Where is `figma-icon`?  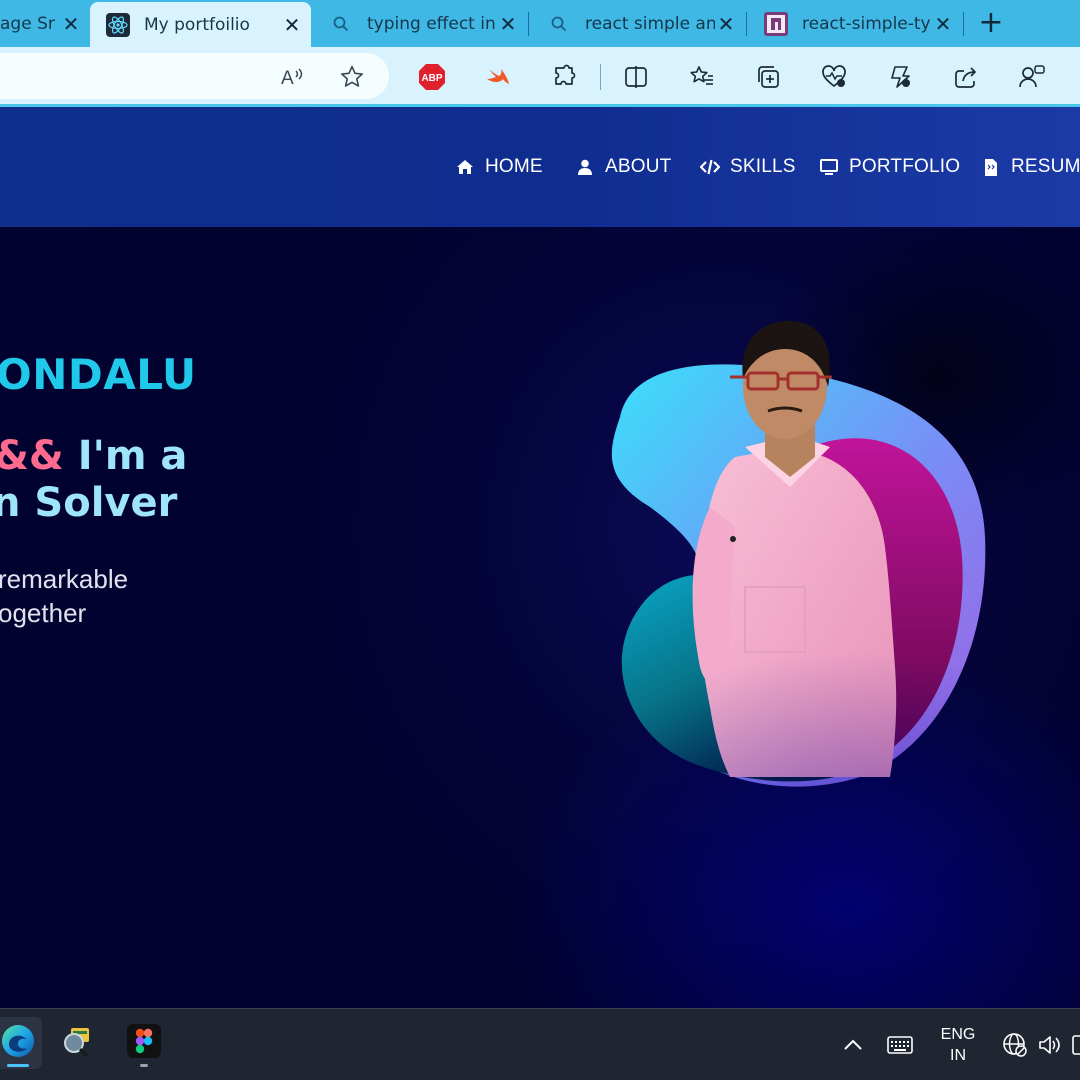 figma-icon is located at coordinates (144, 1043).